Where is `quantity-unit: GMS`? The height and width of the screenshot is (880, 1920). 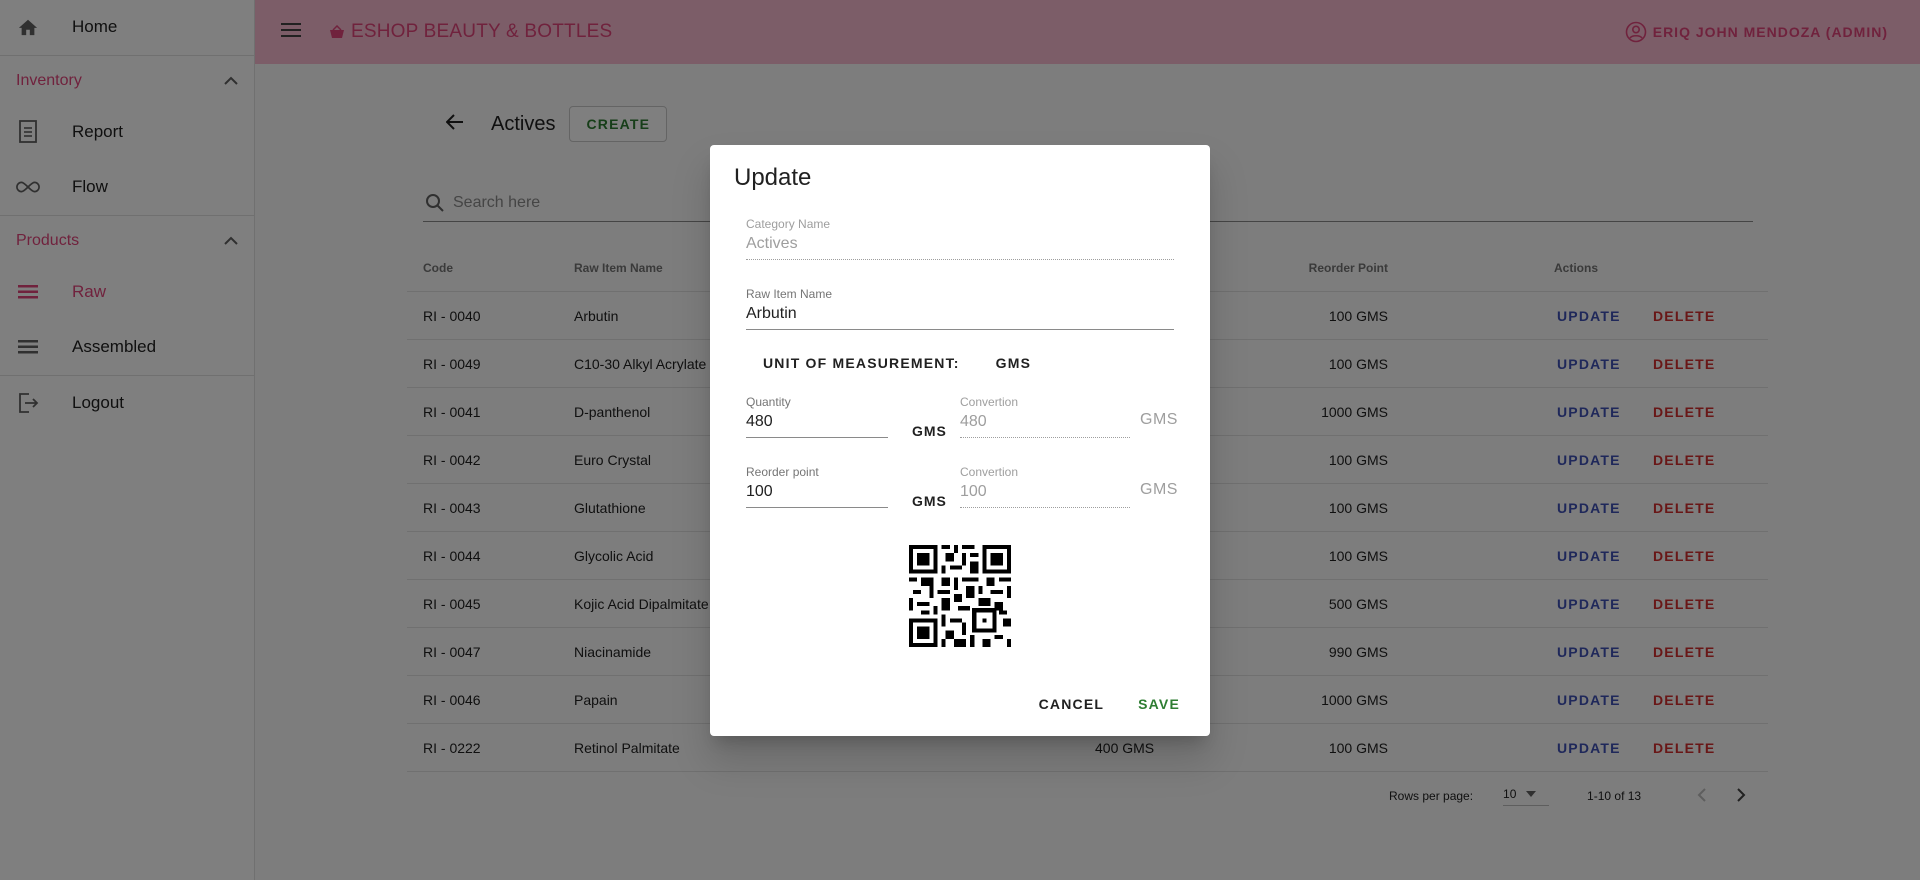
quantity-unit: GMS is located at coordinates (929, 431).